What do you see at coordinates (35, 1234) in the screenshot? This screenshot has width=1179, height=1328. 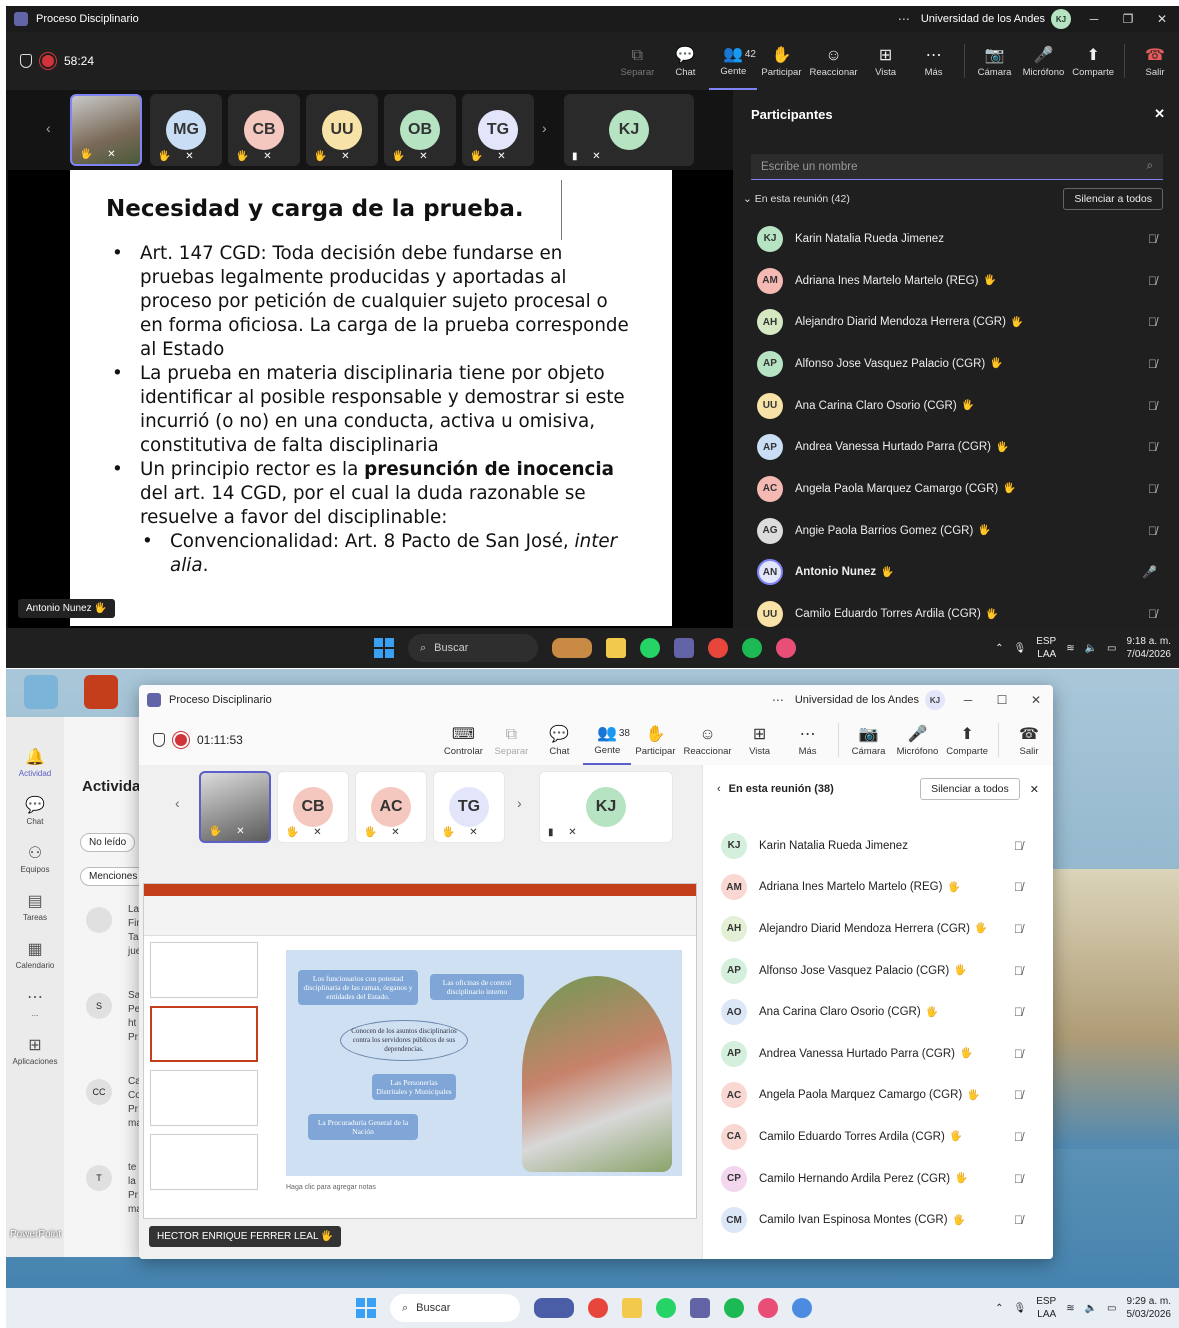 I see `powerpoint-label: PowerPoint` at bounding box center [35, 1234].